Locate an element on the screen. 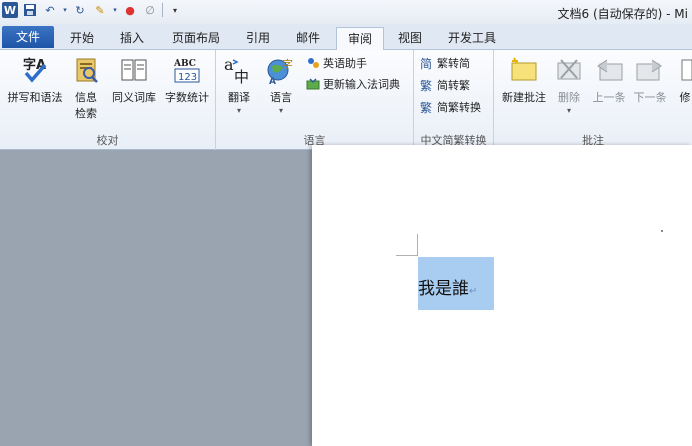 This screenshot has height=446, width=692. title-bar: W ↶ ▾ ↻ ✎ ▾ ● ∅ ▾ 文档6 (自动保存的) - Mi is located at coordinates (346, 12).